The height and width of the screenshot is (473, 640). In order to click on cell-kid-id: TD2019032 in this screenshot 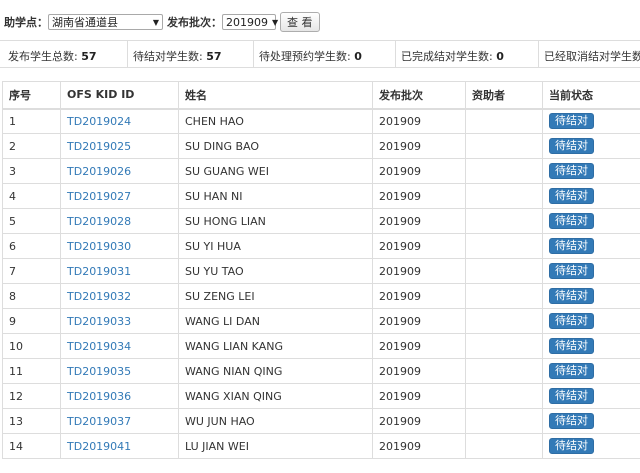, I will do `click(119, 296)`.